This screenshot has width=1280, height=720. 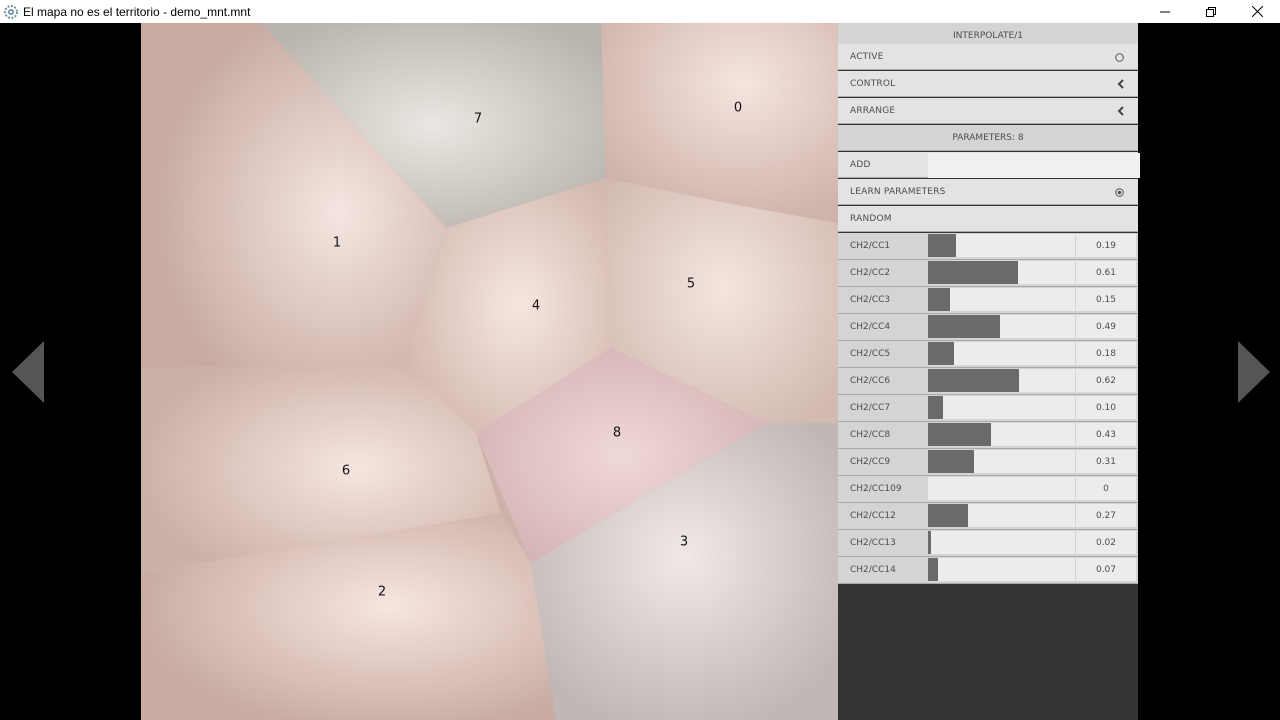 I want to click on parameter-value-field: 0.19, so click(x=1106, y=245).